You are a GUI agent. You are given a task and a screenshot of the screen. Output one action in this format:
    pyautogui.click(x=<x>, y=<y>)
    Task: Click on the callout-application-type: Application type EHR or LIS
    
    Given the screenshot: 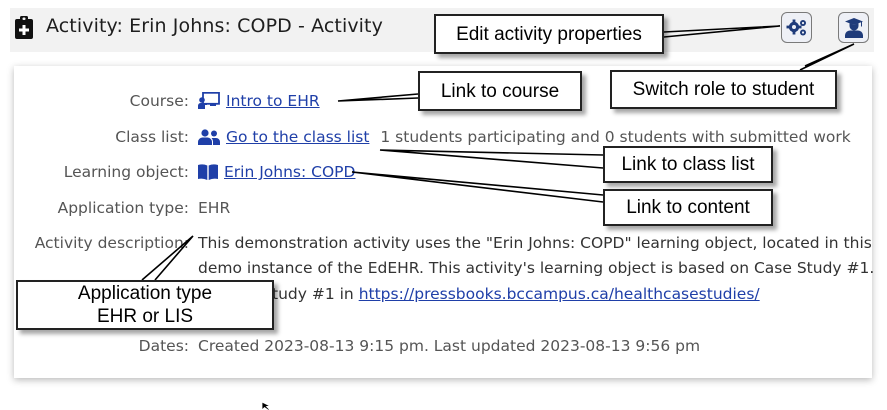 What is the action you would take?
    pyautogui.click(x=145, y=305)
    